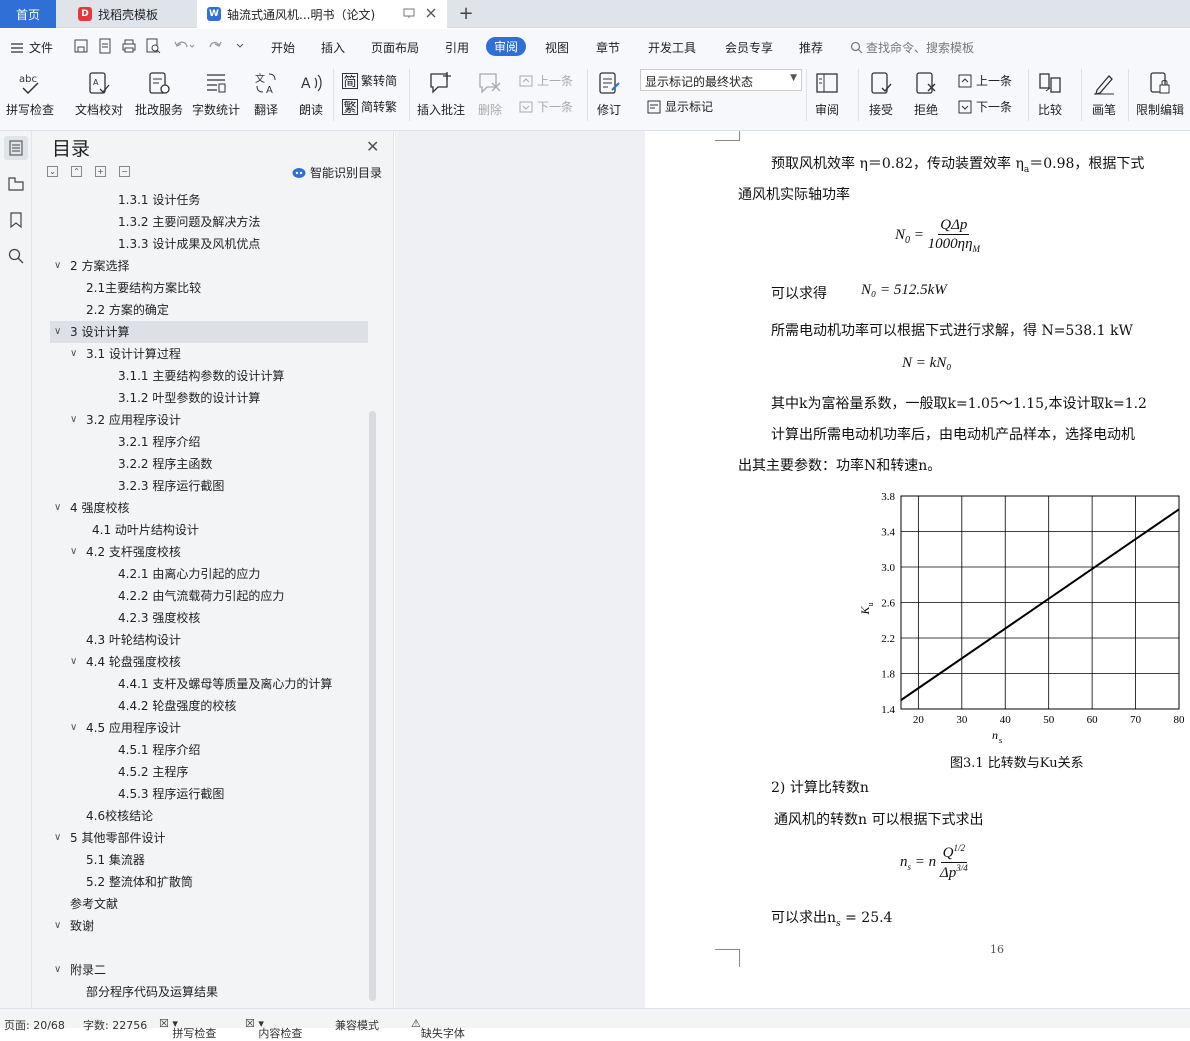 This screenshot has height=1041, width=1190. What do you see at coordinates (608, 47) in the screenshot?
I see `menu-chapter: 章节` at bounding box center [608, 47].